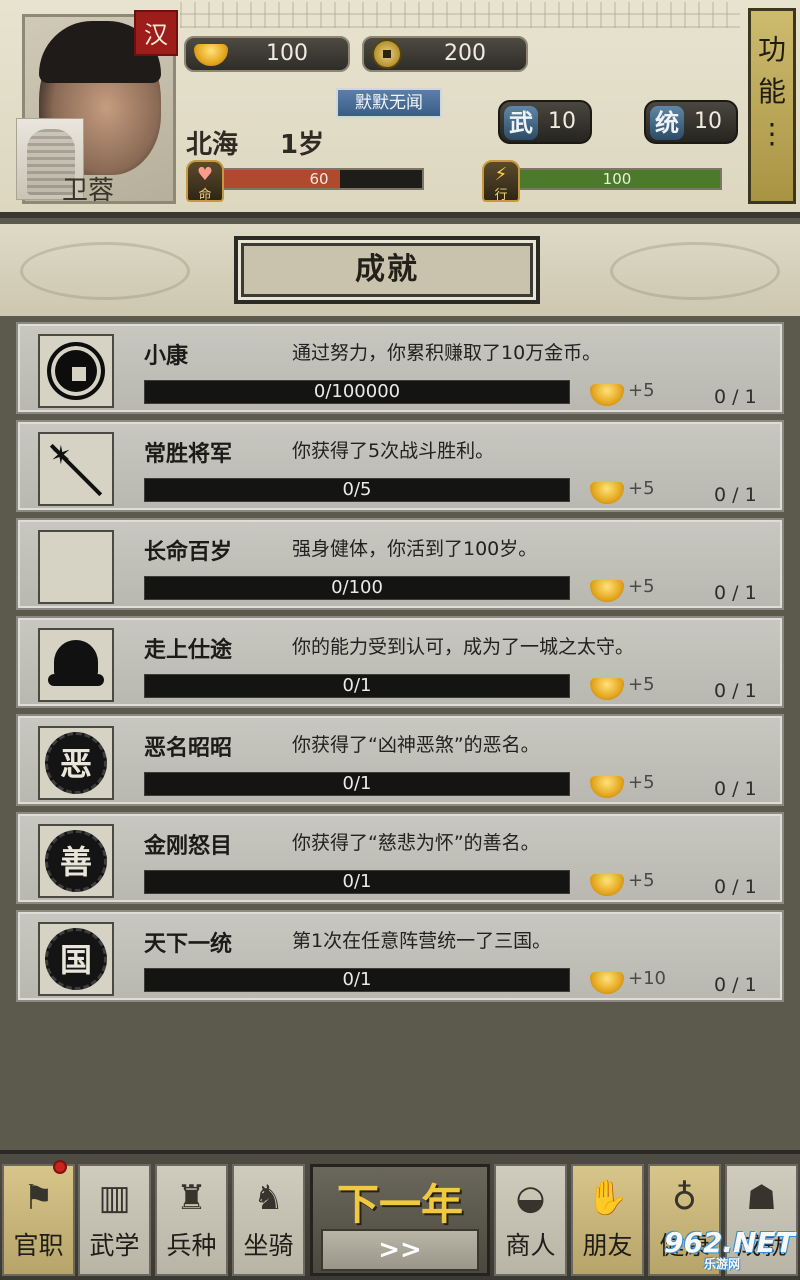 The image size is (800, 1280). I want to click on achievement-name: 常胜将军, so click(188, 454).